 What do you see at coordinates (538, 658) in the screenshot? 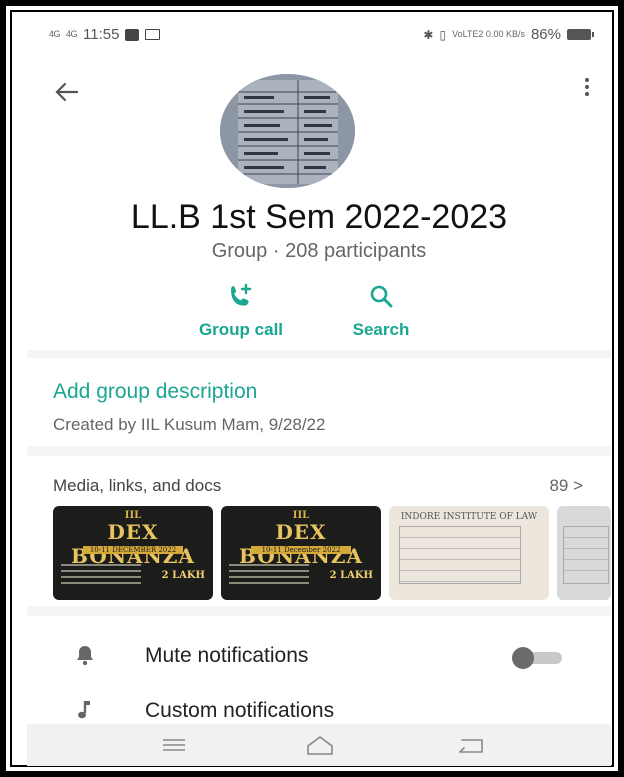
I see `mute-toggle` at bounding box center [538, 658].